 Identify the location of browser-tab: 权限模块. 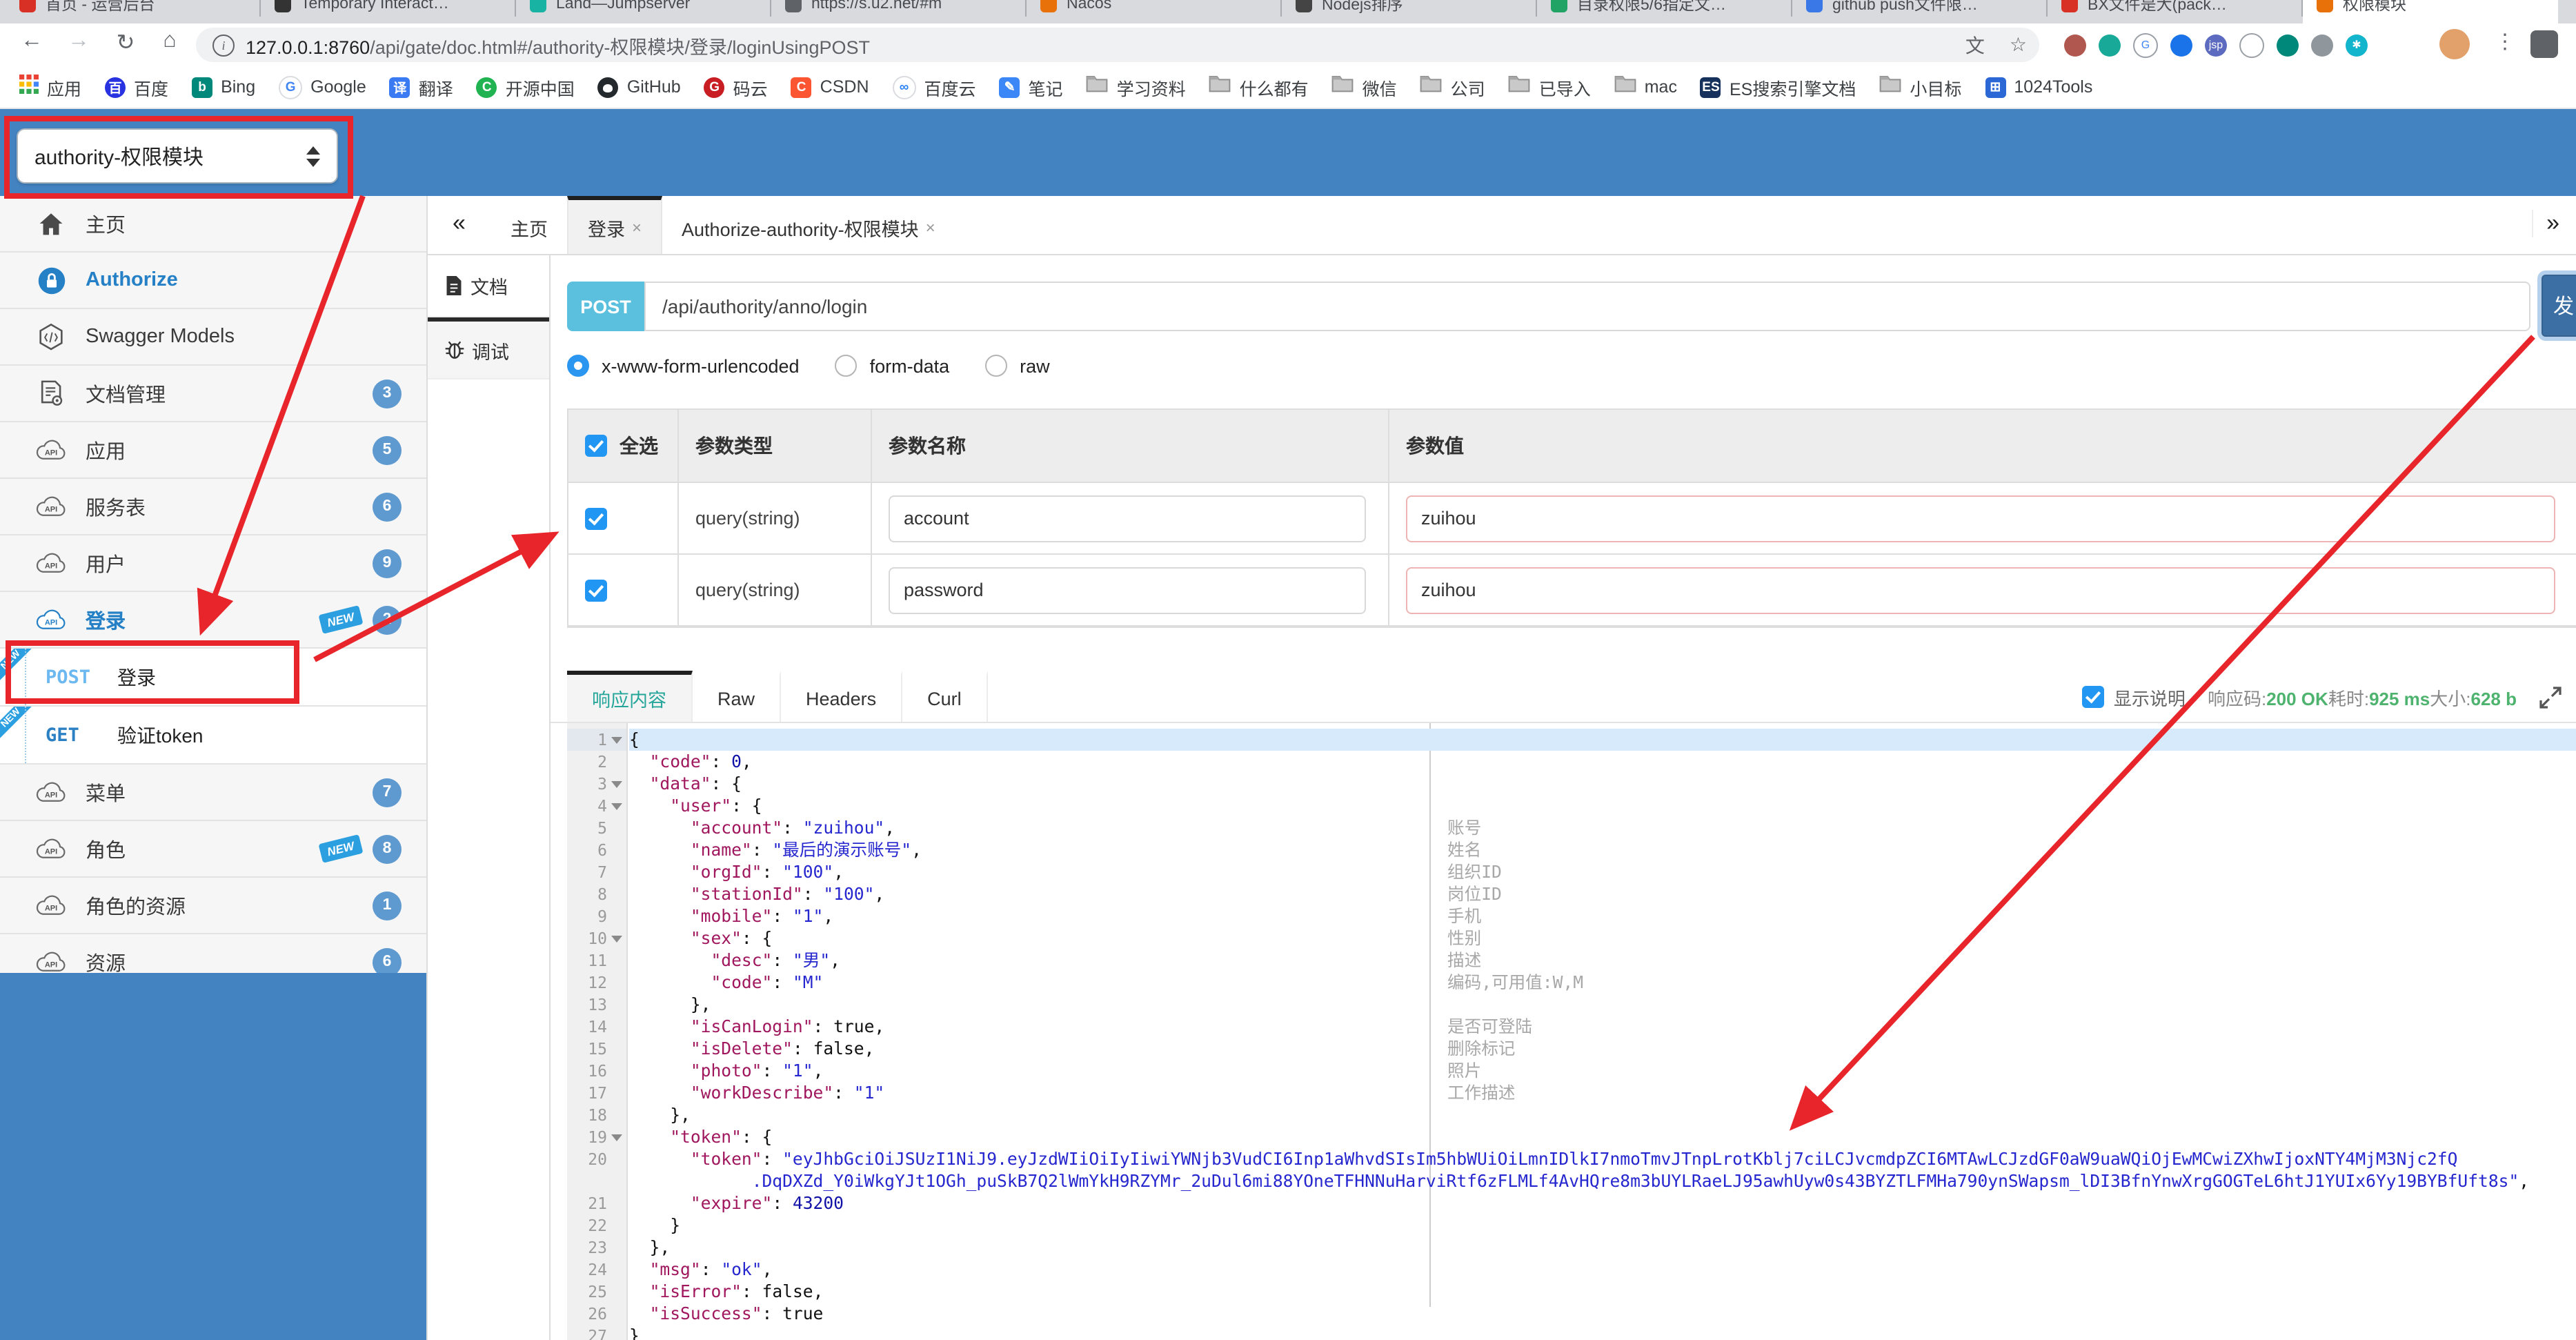
(2430, 11).